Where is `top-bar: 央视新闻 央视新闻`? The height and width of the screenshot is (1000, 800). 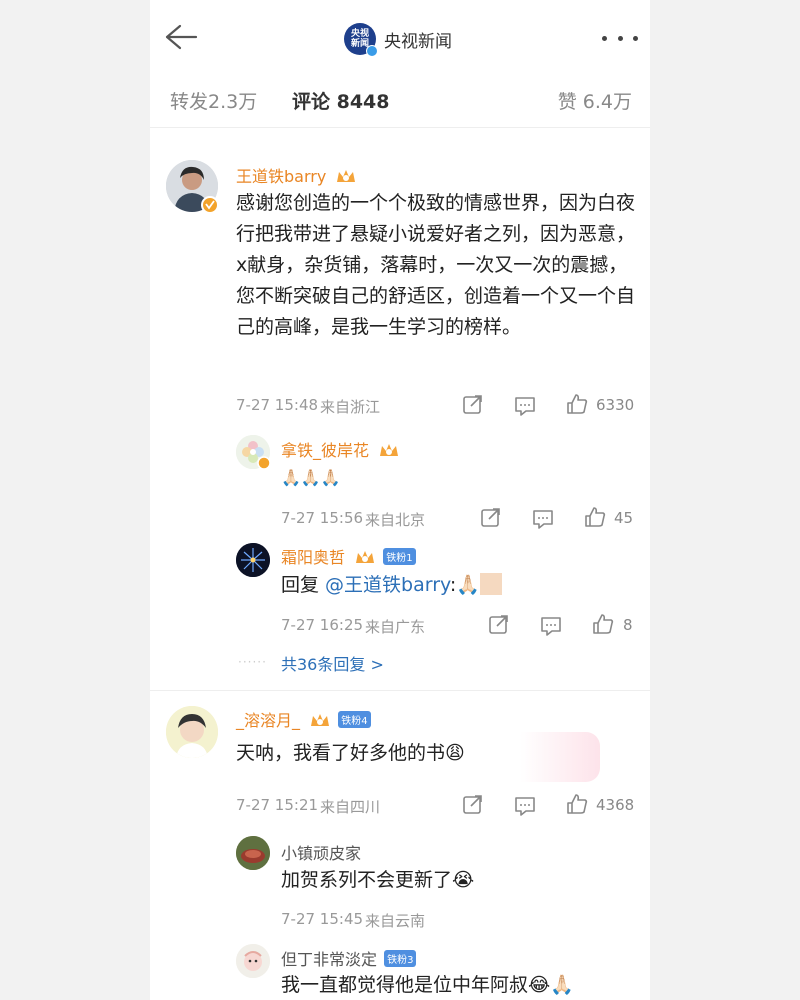 top-bar: 央视新闻 央视新闻 is located at coordinates (400, 36).